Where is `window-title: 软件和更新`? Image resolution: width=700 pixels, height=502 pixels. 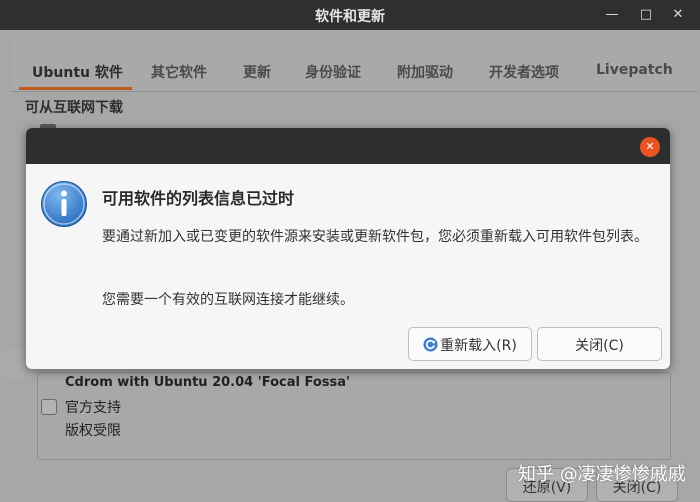 window-title: 软件和更新 is located at coordinates (350, 17).